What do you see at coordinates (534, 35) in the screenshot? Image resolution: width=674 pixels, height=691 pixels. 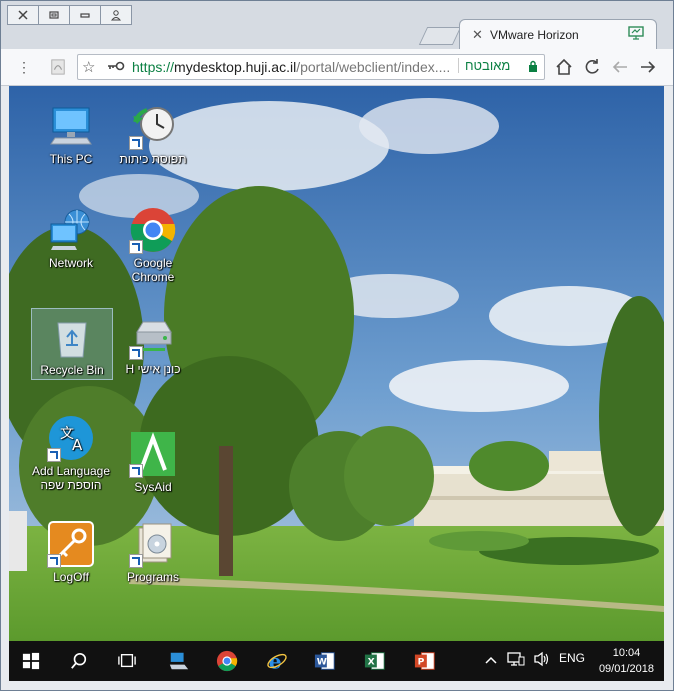 I see `tab-title: VMware Horizon` at bounding box center [534, 35].